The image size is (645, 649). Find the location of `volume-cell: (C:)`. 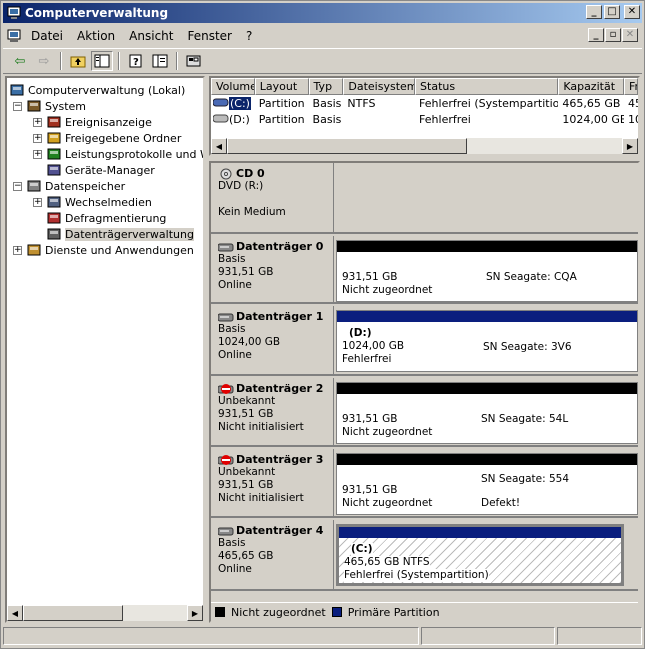

volume-cell: (C:) is located at coordinates (233, 103).